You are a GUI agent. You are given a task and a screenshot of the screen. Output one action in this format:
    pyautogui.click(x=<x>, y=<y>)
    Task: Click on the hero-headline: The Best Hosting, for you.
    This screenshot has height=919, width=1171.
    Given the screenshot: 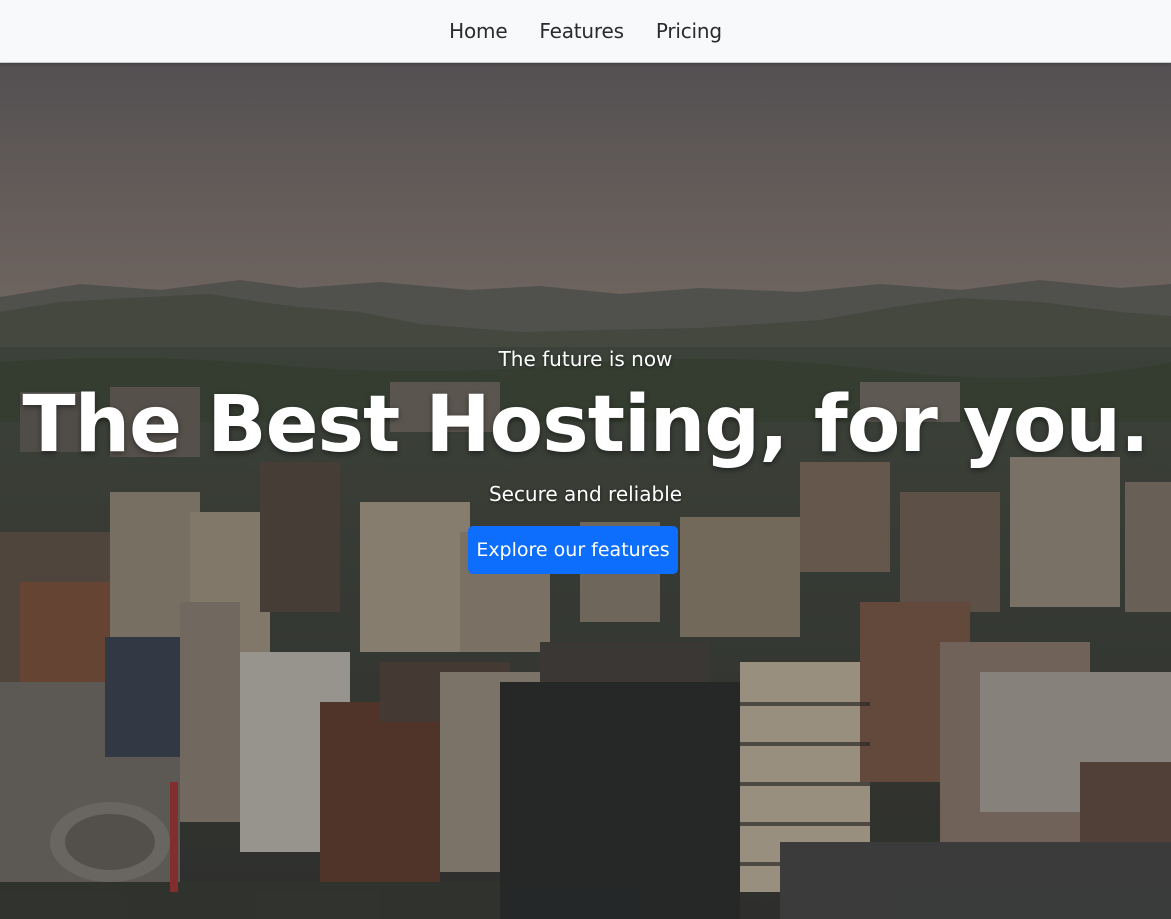 What is the action you would take?
    pyautogui.click(x=585, y=425)
    